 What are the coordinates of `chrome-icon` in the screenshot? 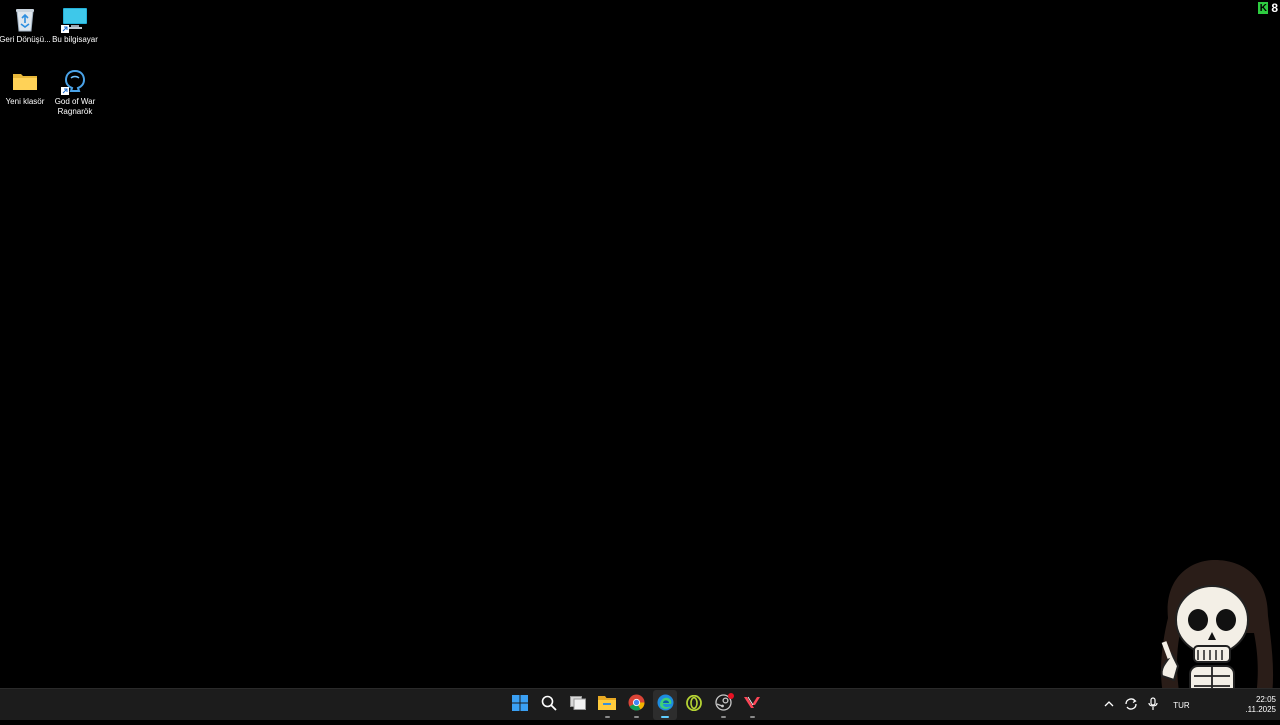 It's located at (636, 705).